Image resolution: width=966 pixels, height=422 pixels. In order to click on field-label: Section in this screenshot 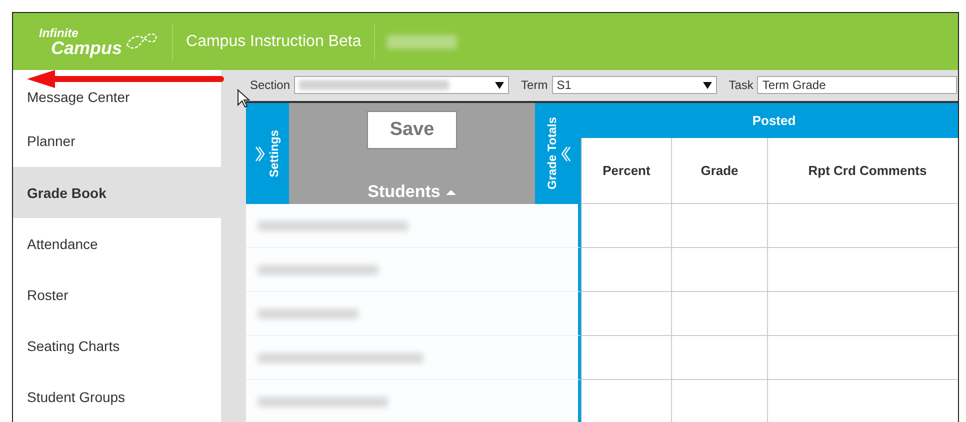, I will do `click(270, 85)`.